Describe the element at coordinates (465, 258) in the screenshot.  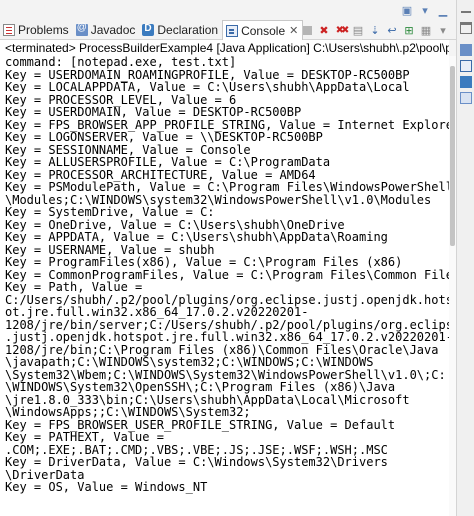
I see `trim-sidebar` at that location.